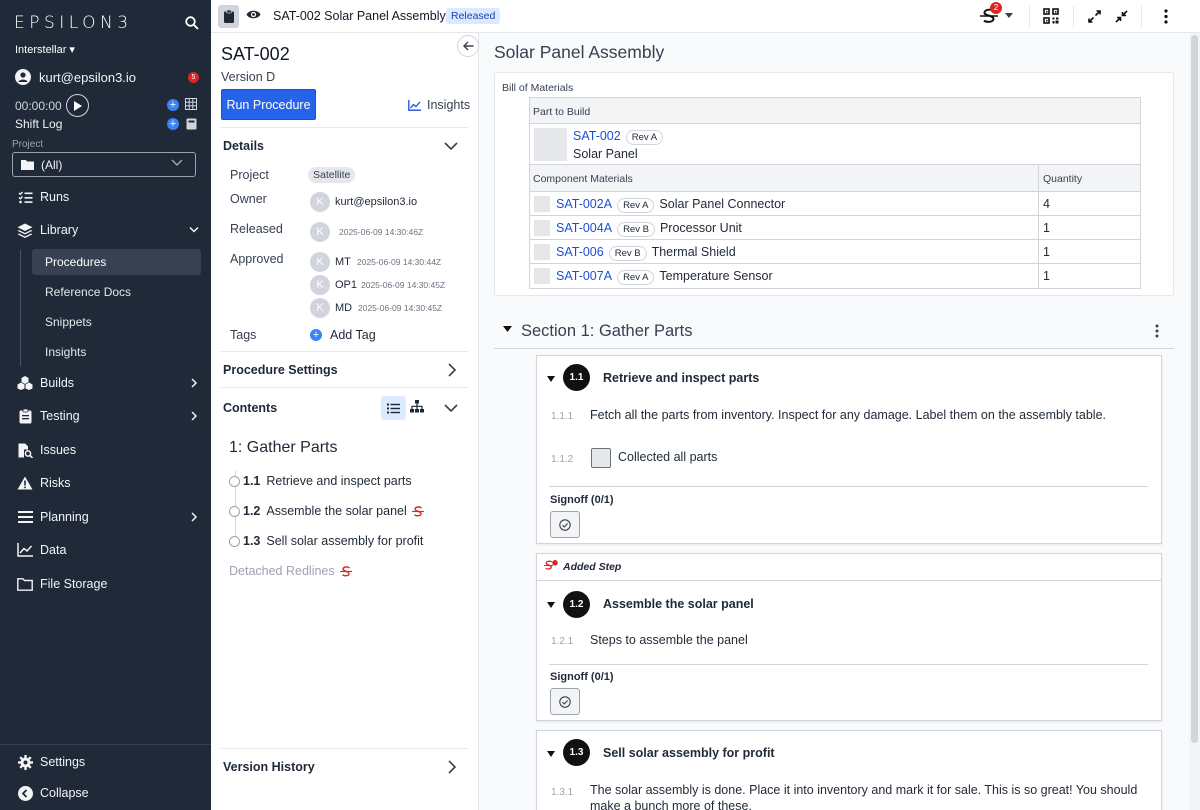 This screenshot has height=810, width=1200. I want to click on list-view-button, so click(393, 408).